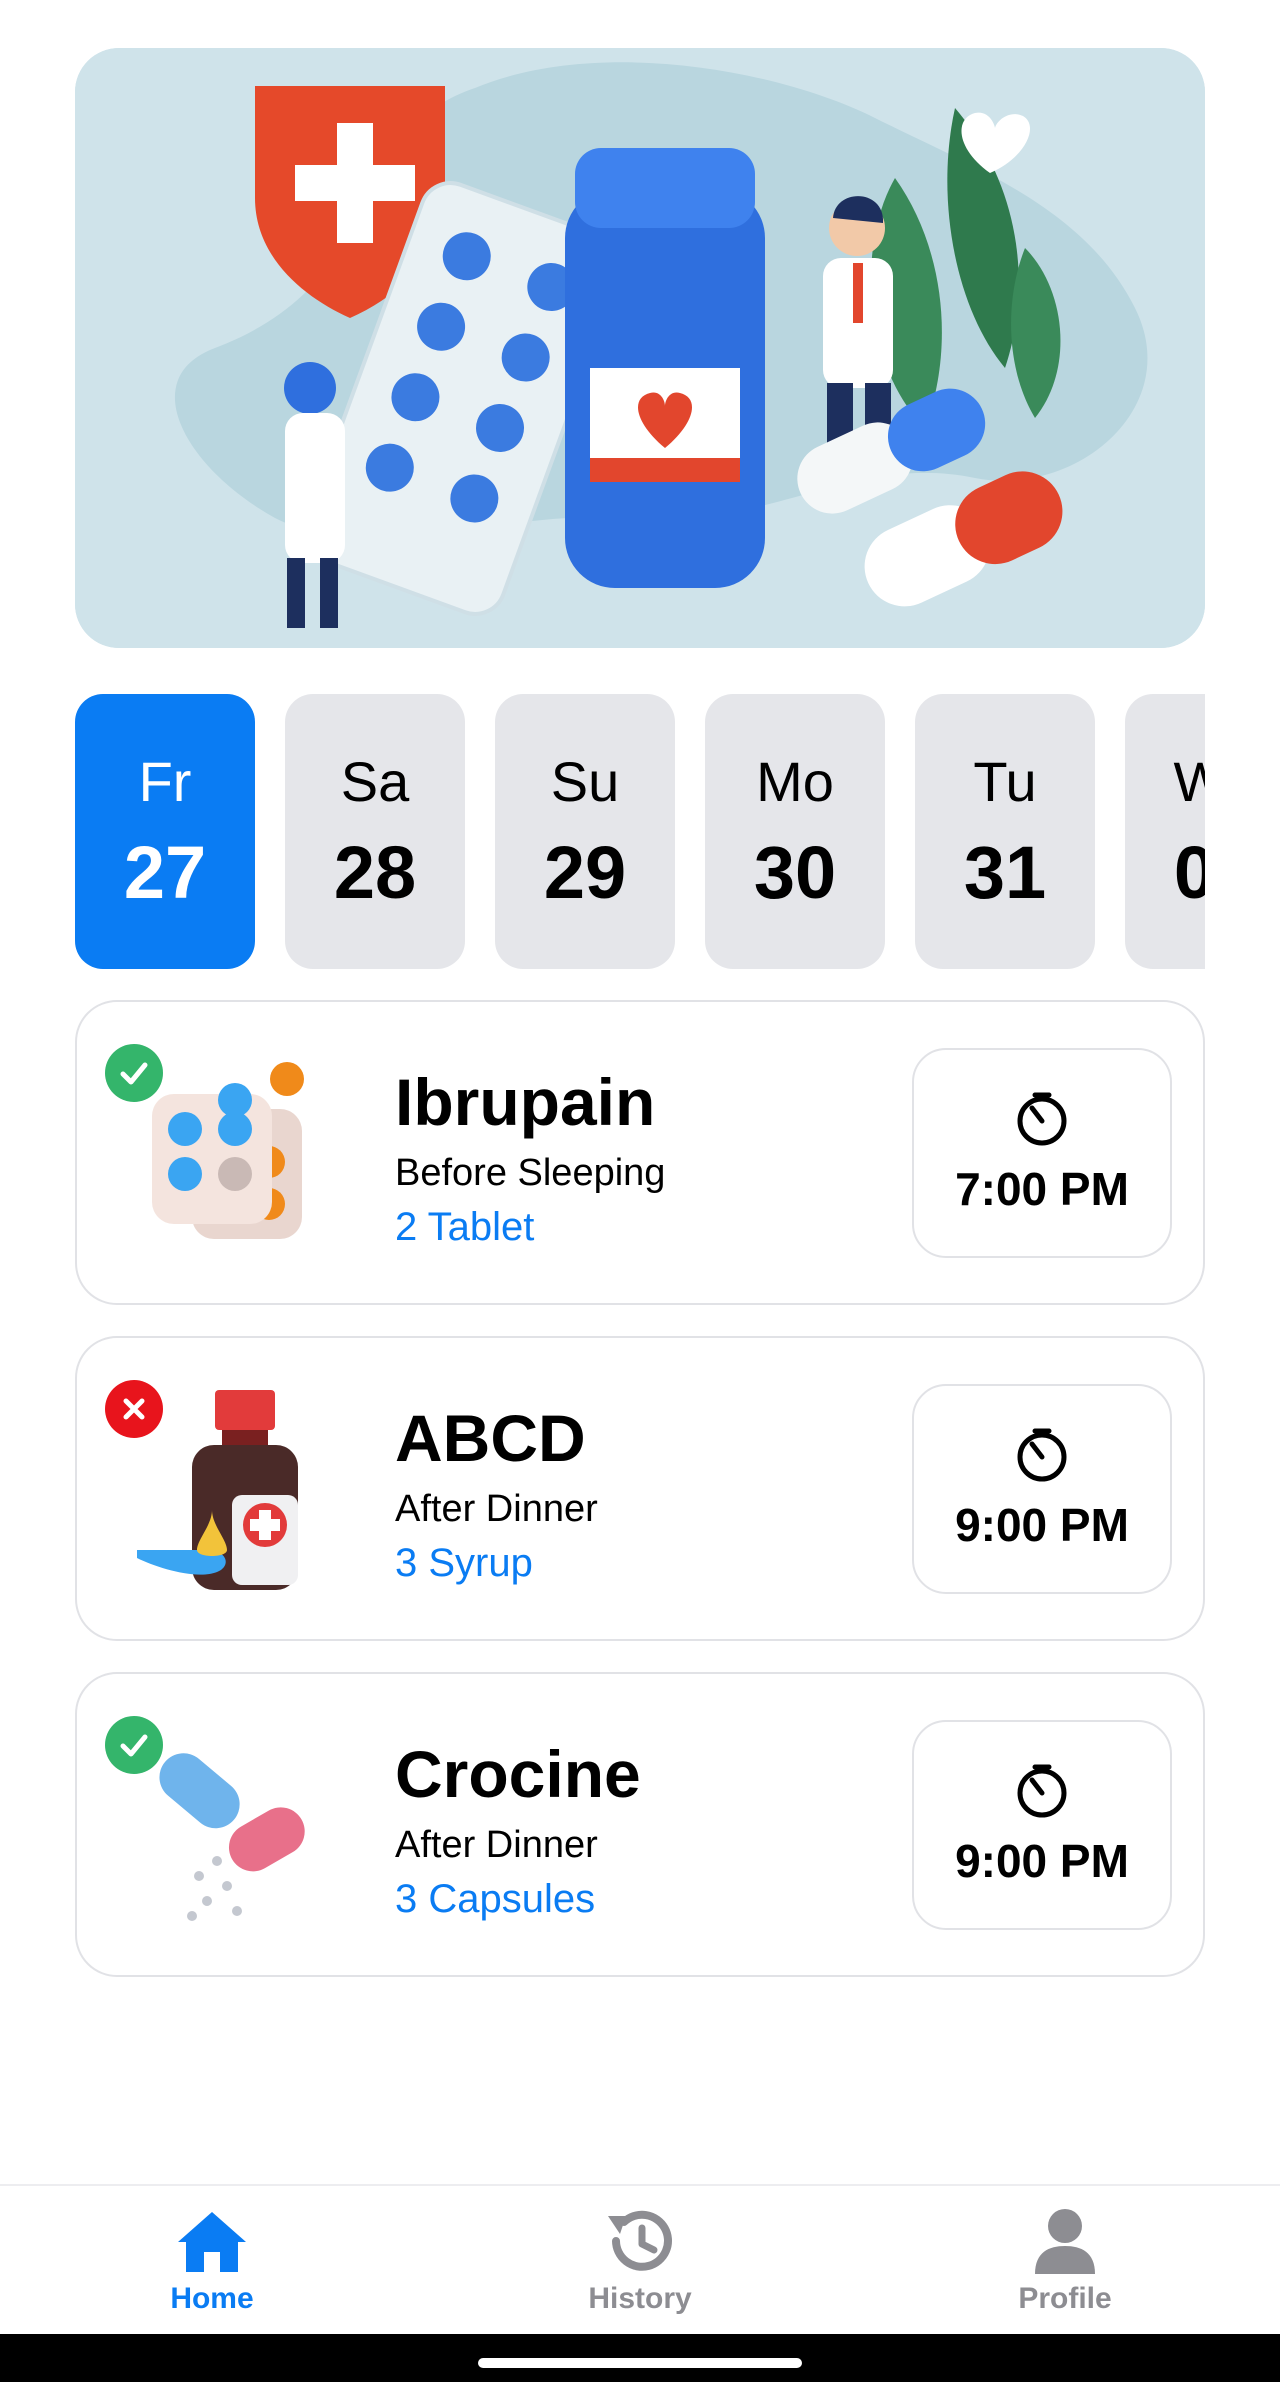  What do you see at coordinates (585, 781) in the screenshot?
I see `day-name: Su` at bounding box center [585, 781].